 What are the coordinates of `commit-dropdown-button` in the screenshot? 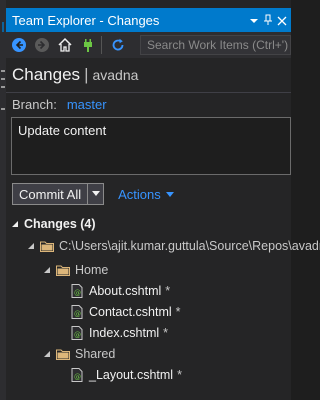 It's located at (96, 194).